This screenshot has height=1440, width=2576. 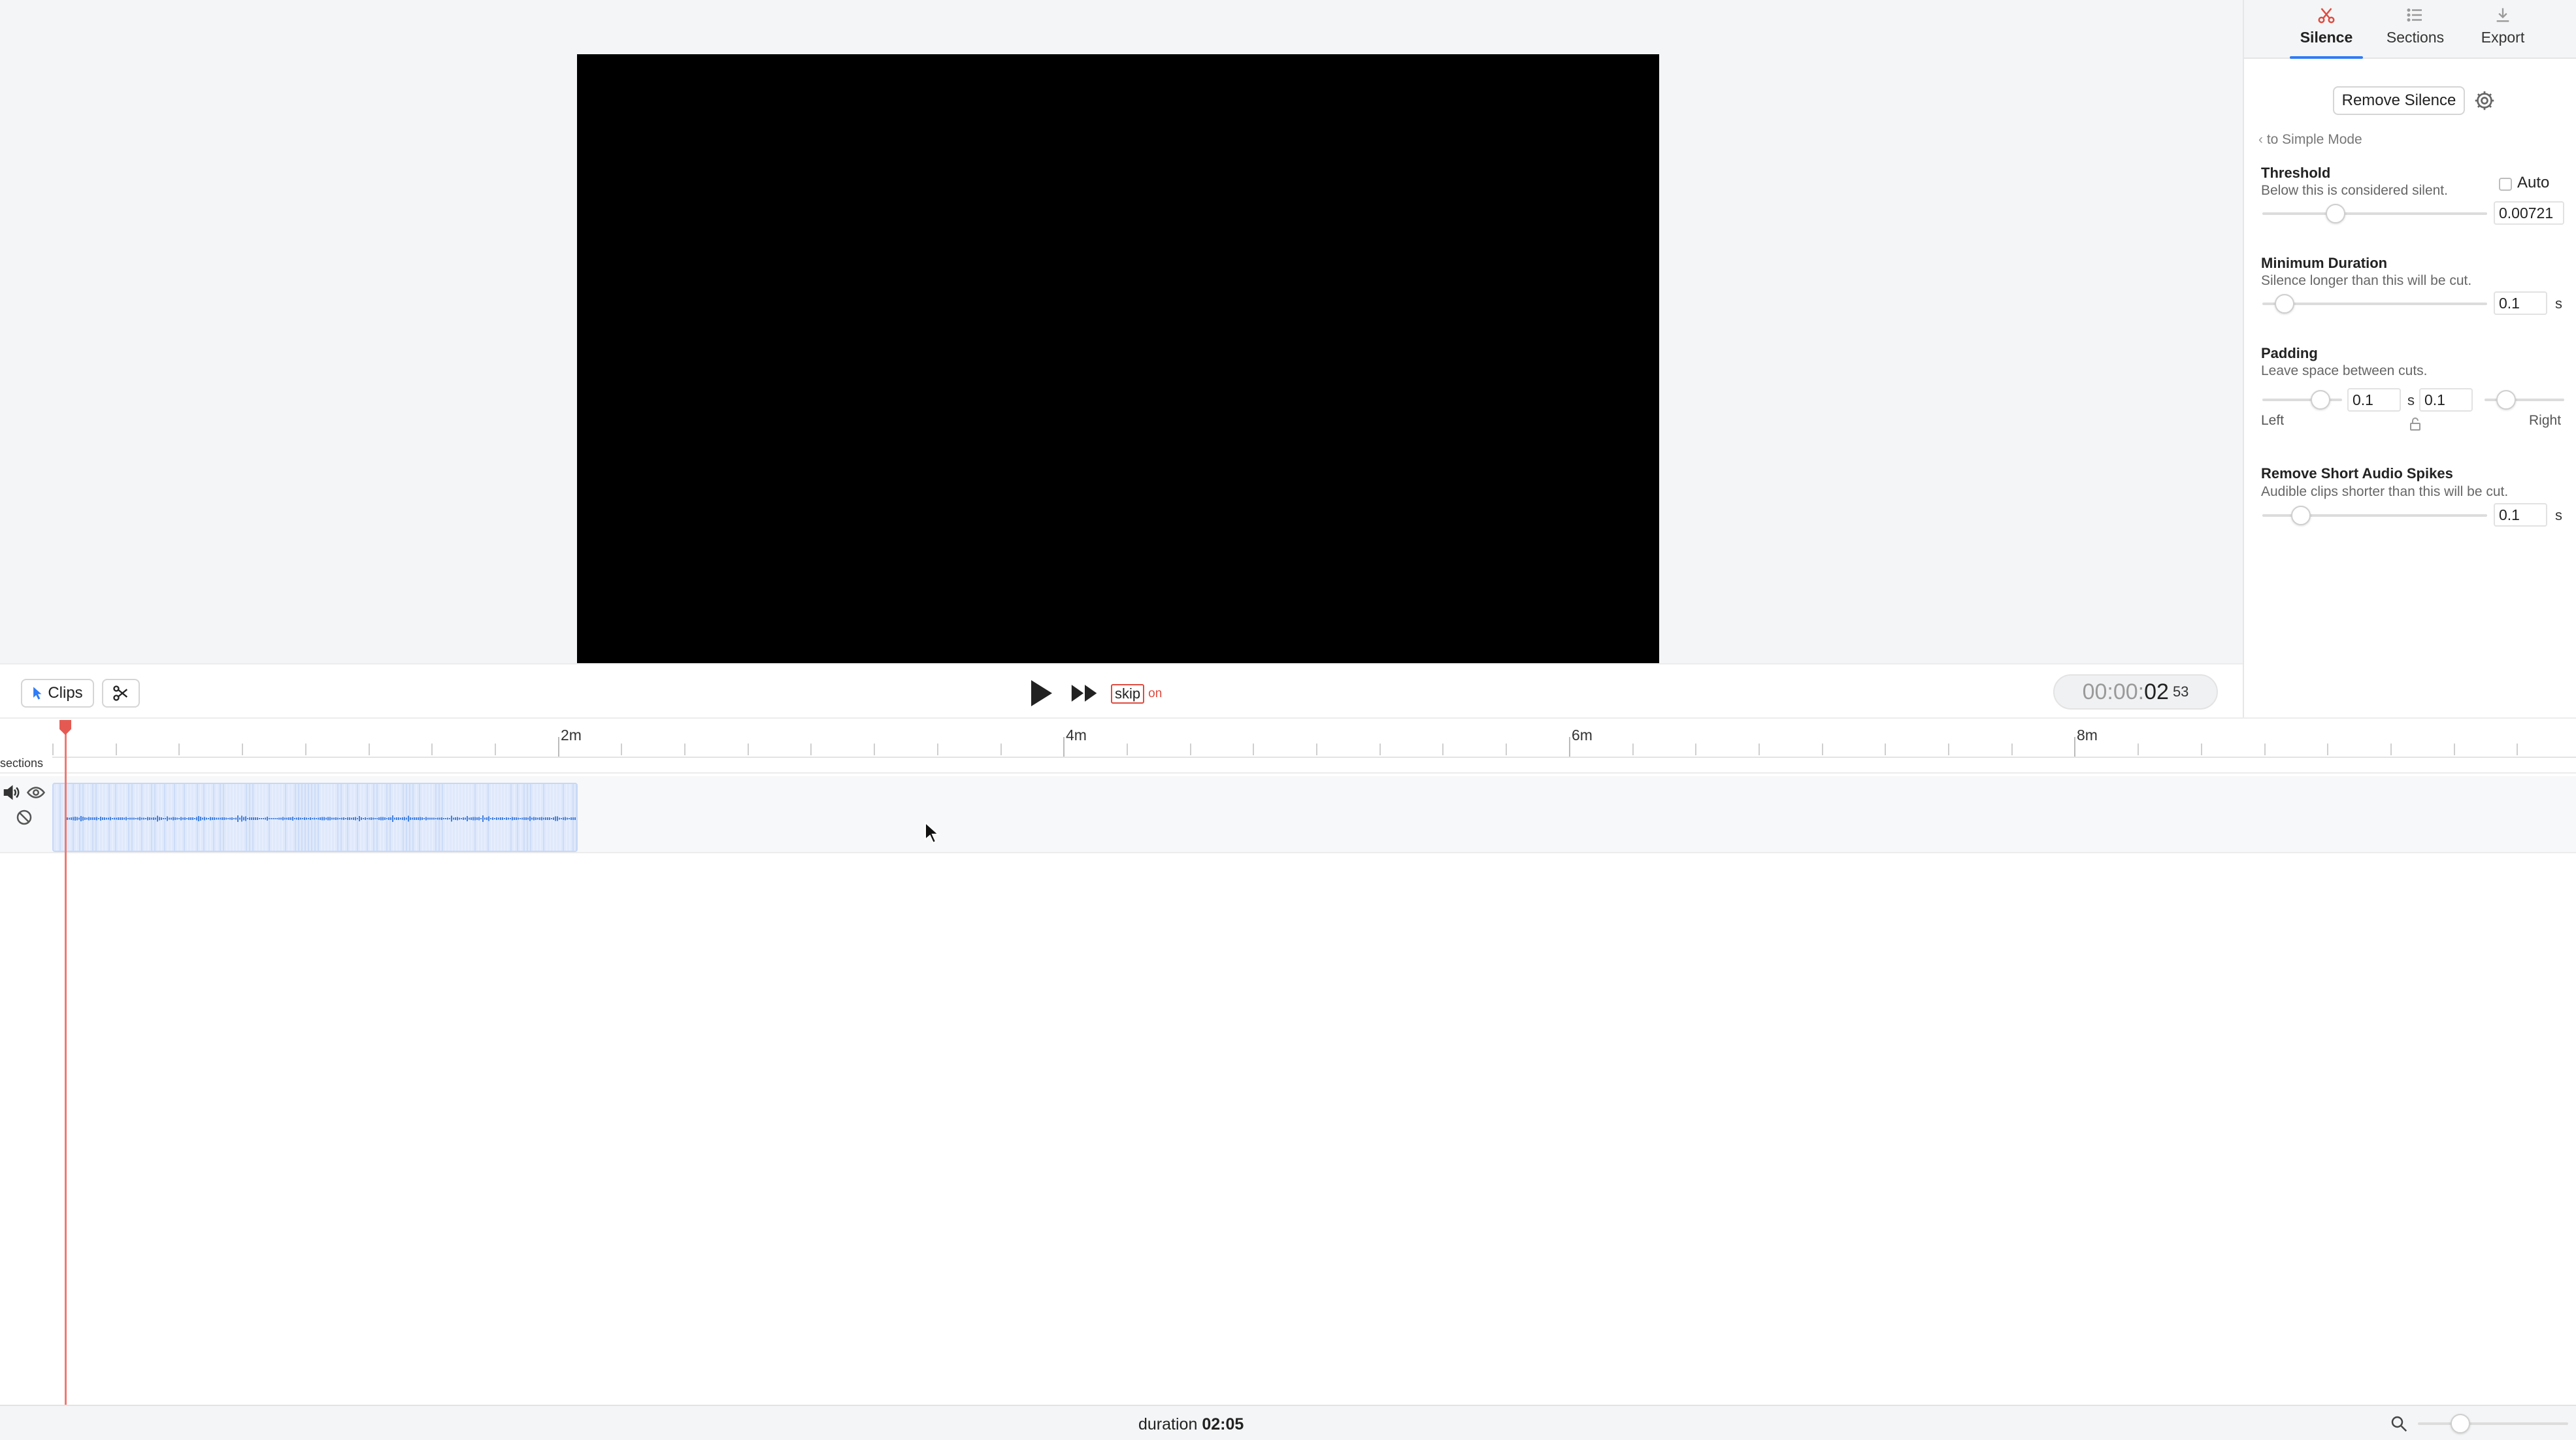 I want to click on scissors-icon, so click(x=120, y=693).